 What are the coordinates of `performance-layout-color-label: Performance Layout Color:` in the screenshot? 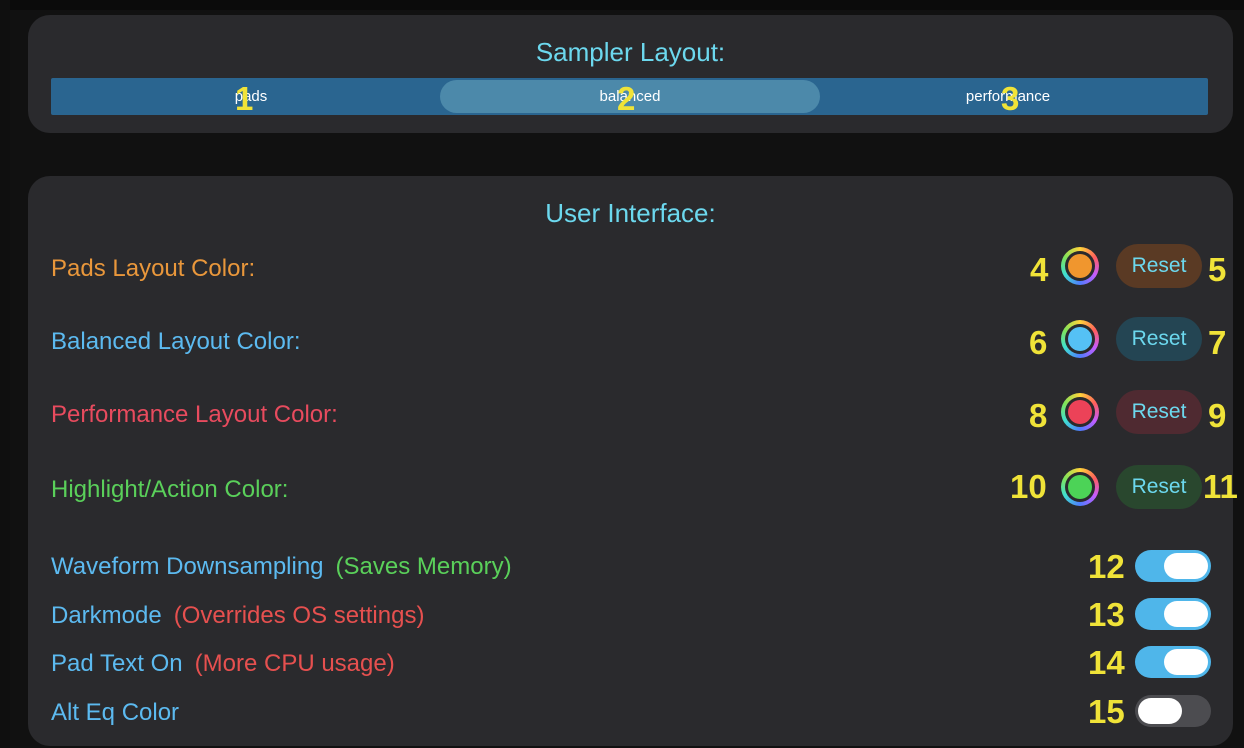 It's located at (194, 414).